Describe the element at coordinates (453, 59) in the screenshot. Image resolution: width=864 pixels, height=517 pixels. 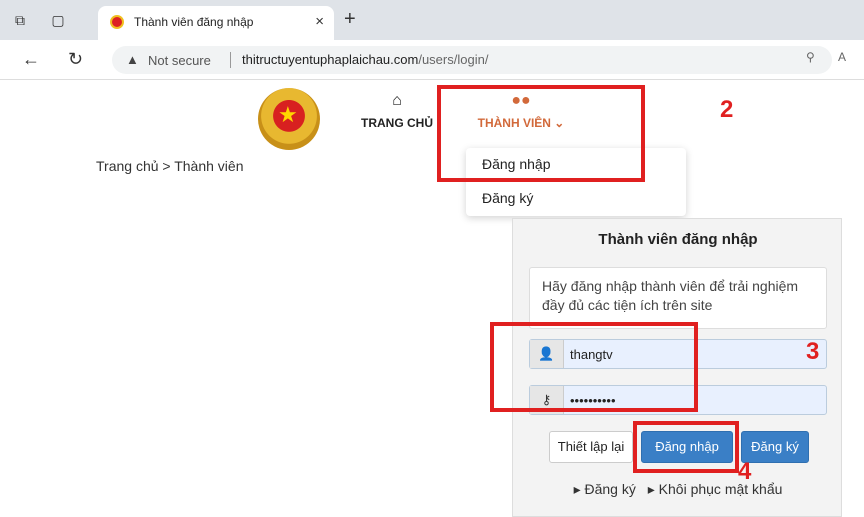
I see `url-path: /users/login/` at that location.